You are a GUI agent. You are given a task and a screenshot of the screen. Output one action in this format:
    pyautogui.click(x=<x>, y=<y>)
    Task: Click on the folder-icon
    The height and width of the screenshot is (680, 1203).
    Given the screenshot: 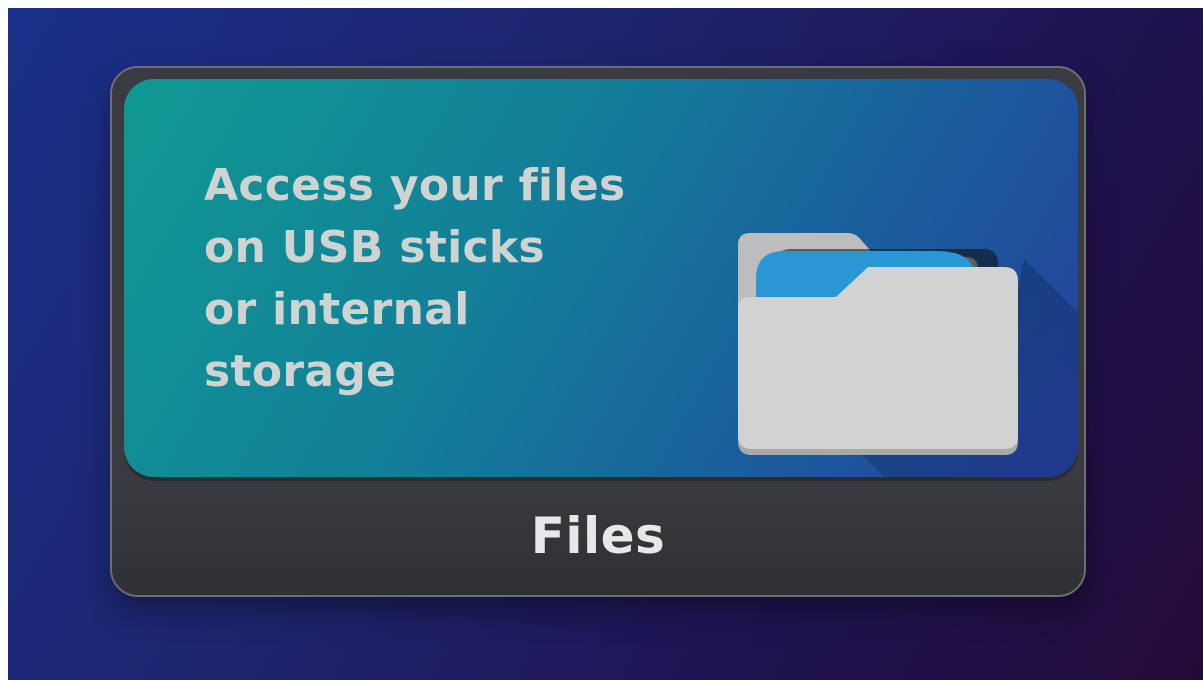 What is the action you would take?
    pyautogui.click(x=878, y=344)
    